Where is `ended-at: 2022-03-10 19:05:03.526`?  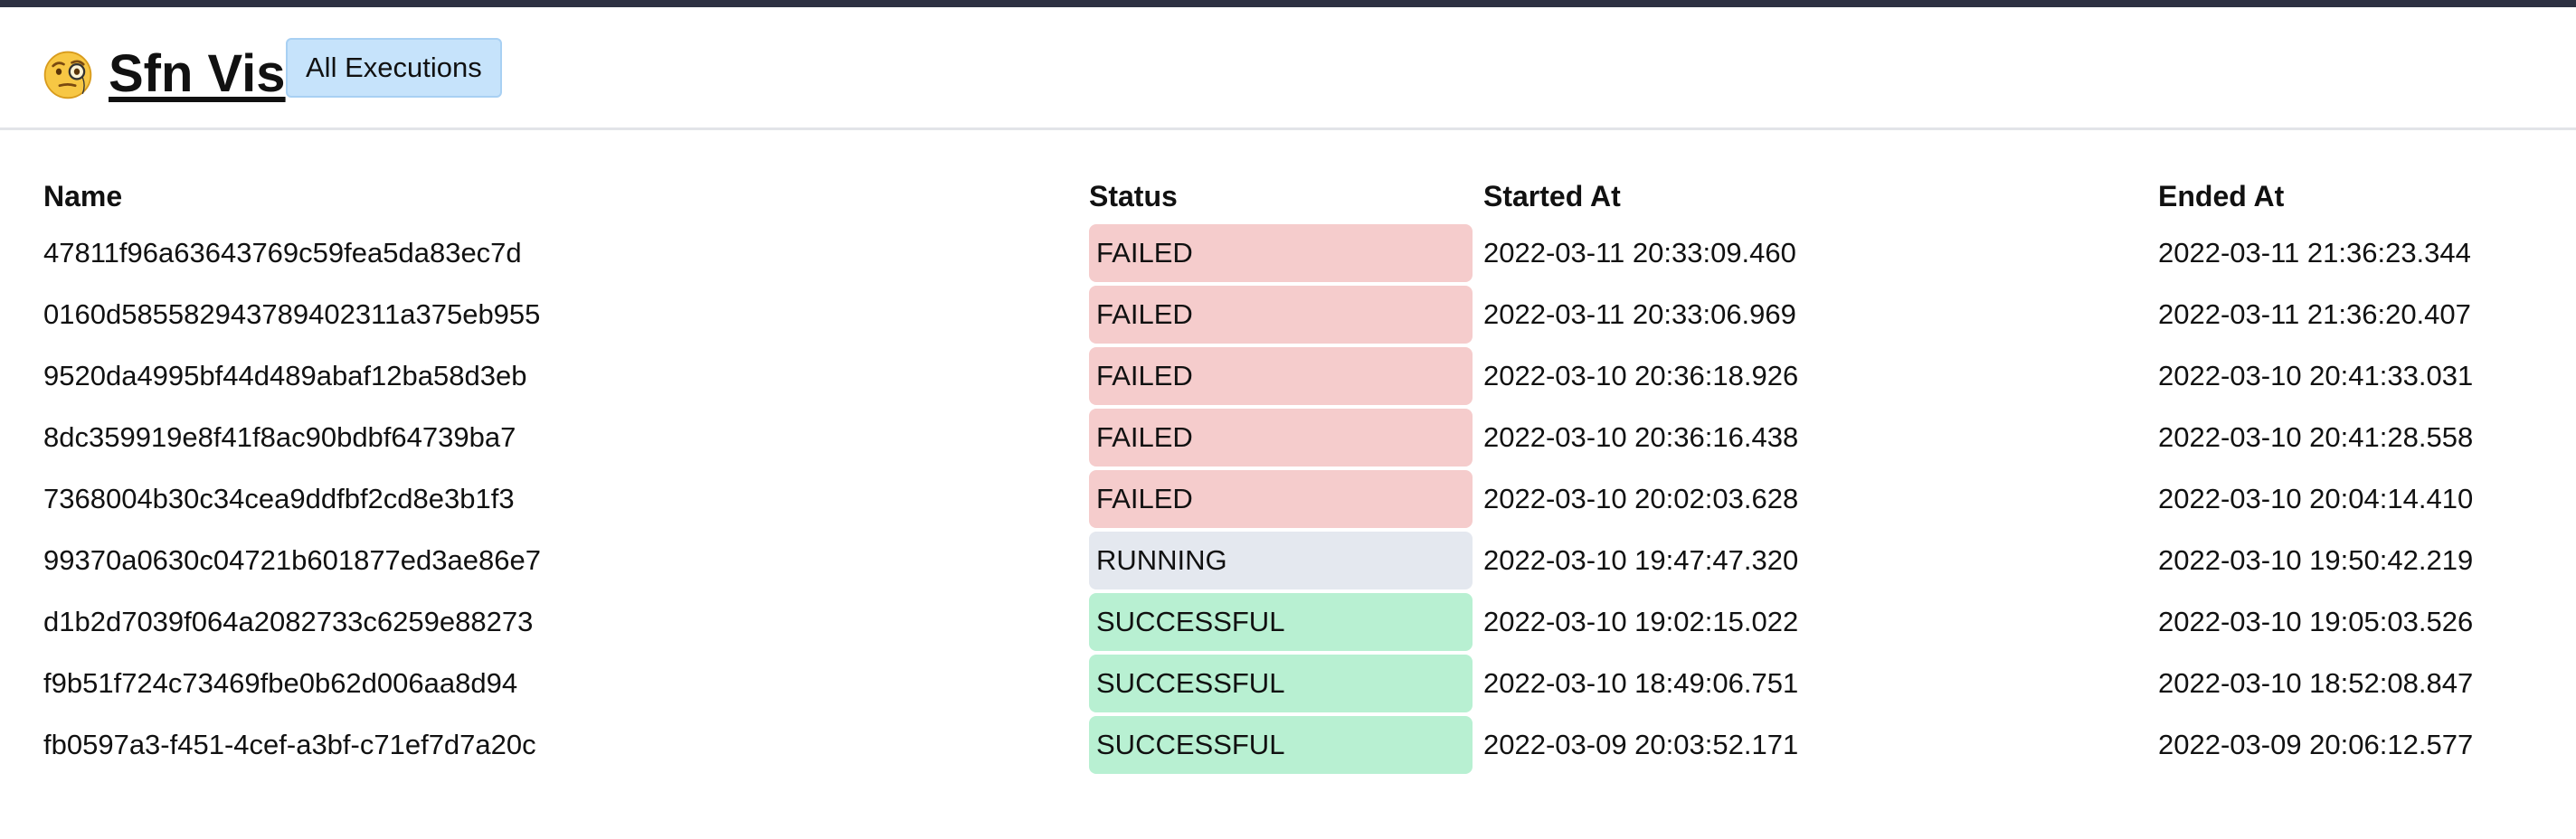 ended-at: 2022-03-10 19:05:03.526 is located at coordinates (2316, 621).